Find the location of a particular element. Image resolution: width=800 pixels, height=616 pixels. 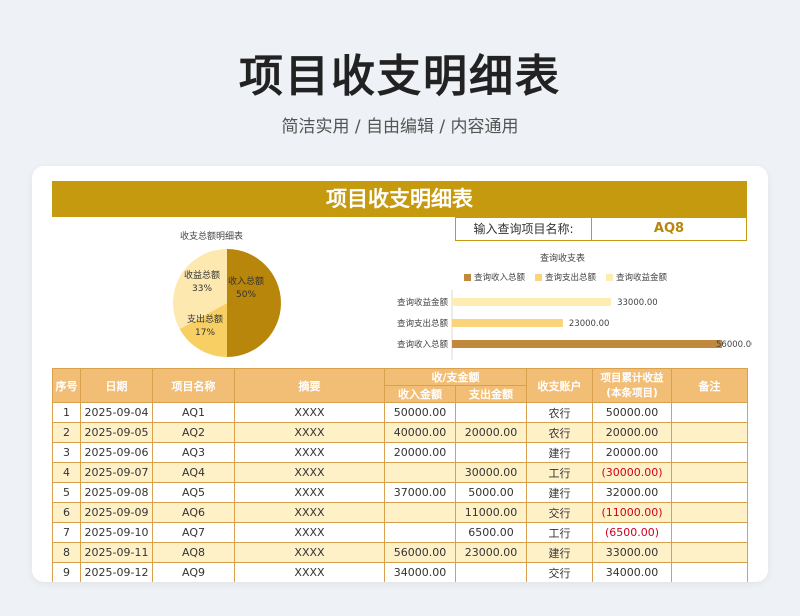

cell-seq: 2 is located at coordinates (66, 432).